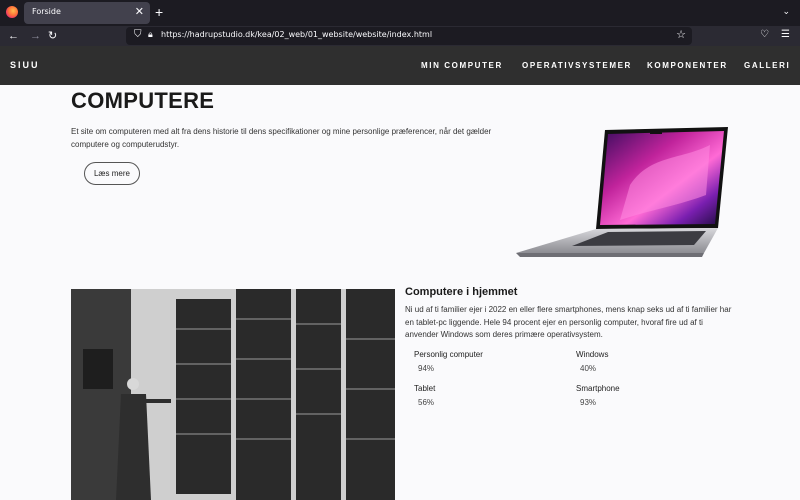  Describe the element at coordinates (35, 36) in the screenshot. I see `forward-arrow-icon: →` at that location.